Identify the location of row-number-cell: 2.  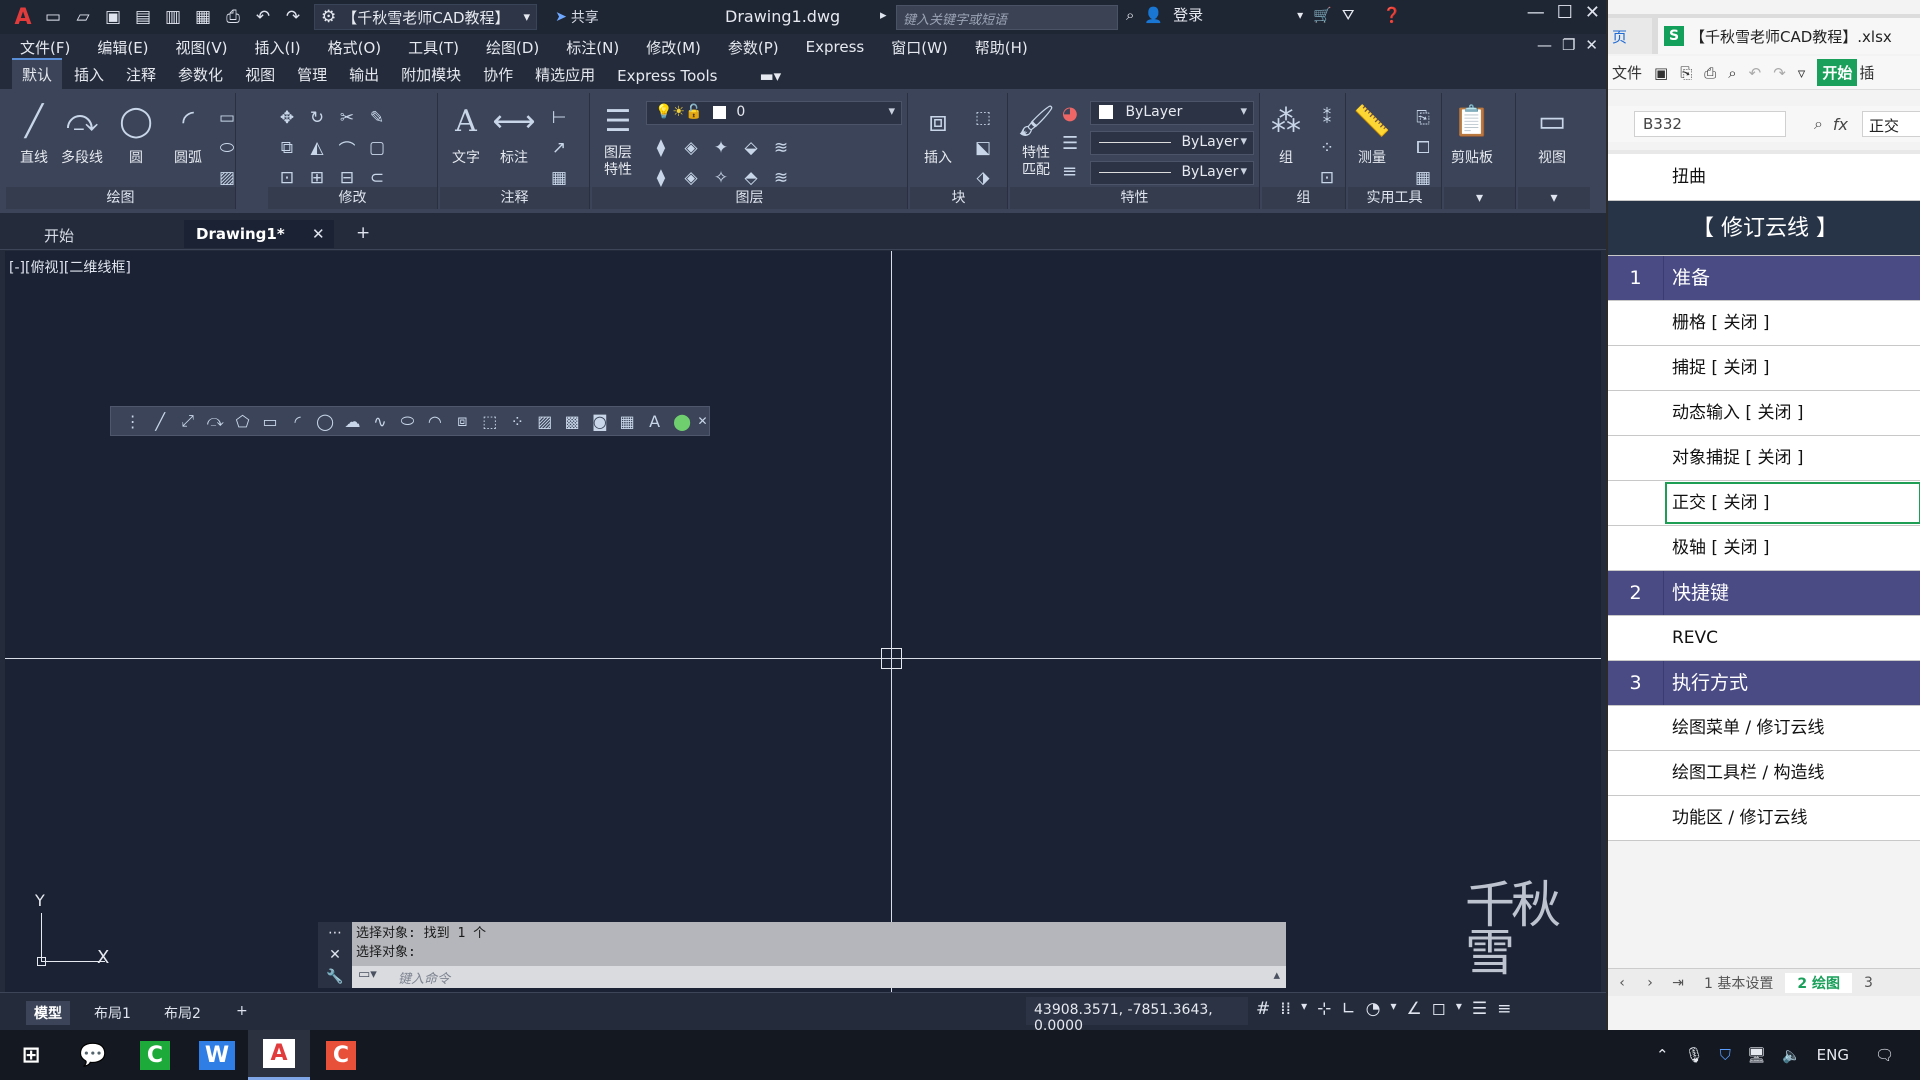
(1636, 593).